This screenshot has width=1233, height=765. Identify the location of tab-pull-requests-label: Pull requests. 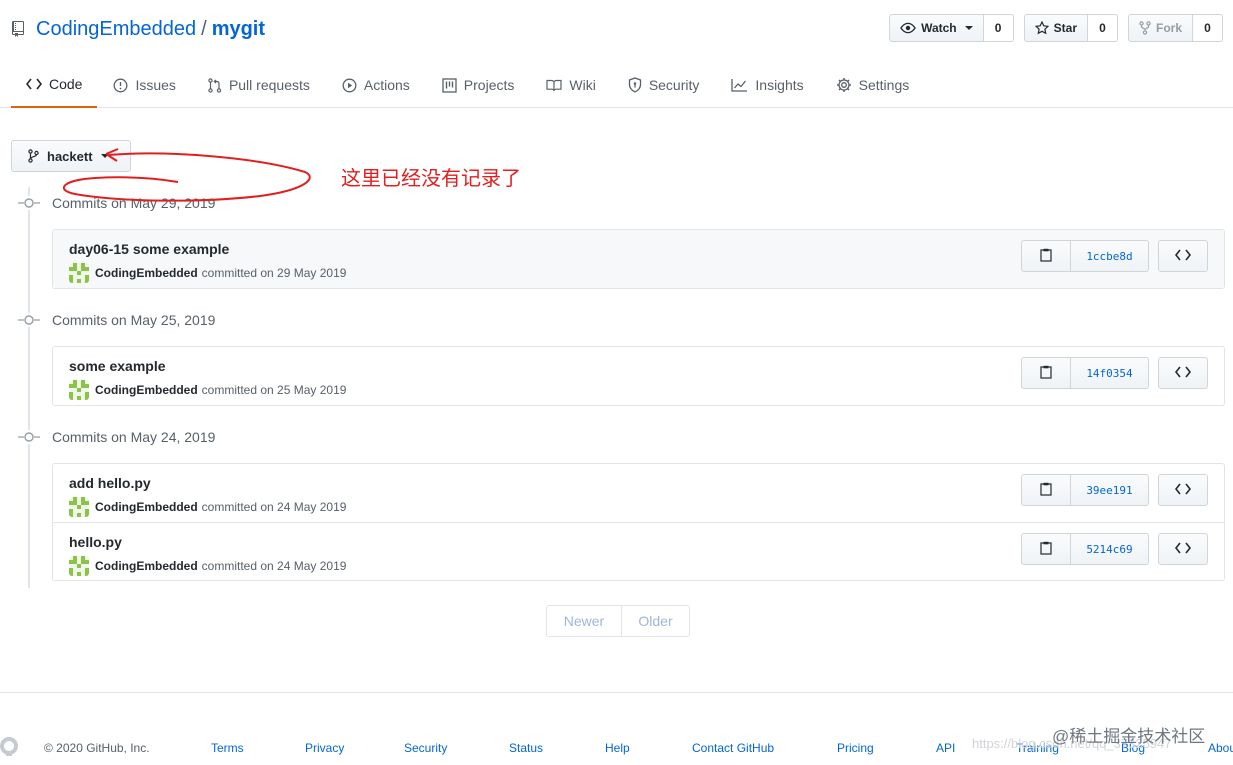
(269, 85).